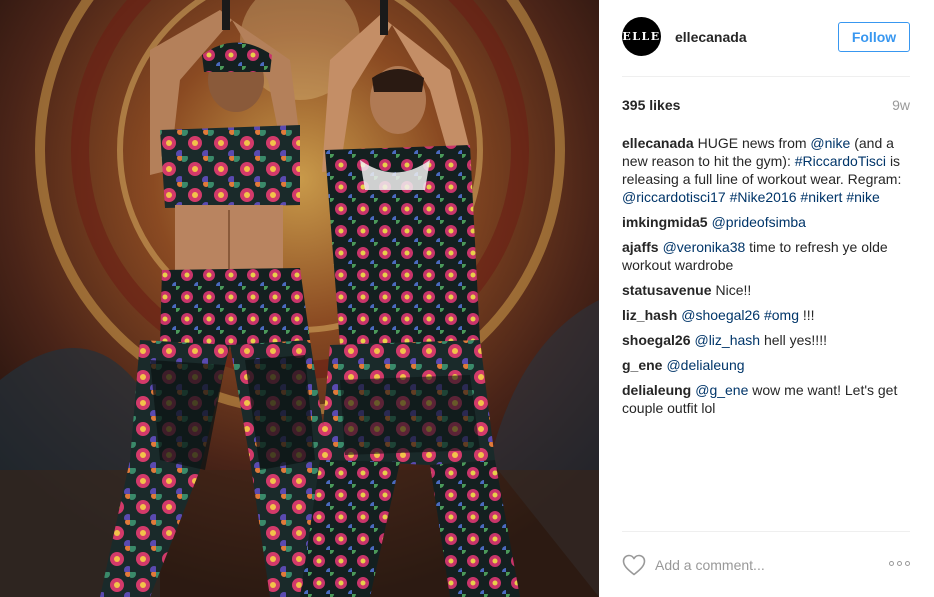 This screenshot has width=934, height=597. I want to click on comment-input, so click(760, 565).